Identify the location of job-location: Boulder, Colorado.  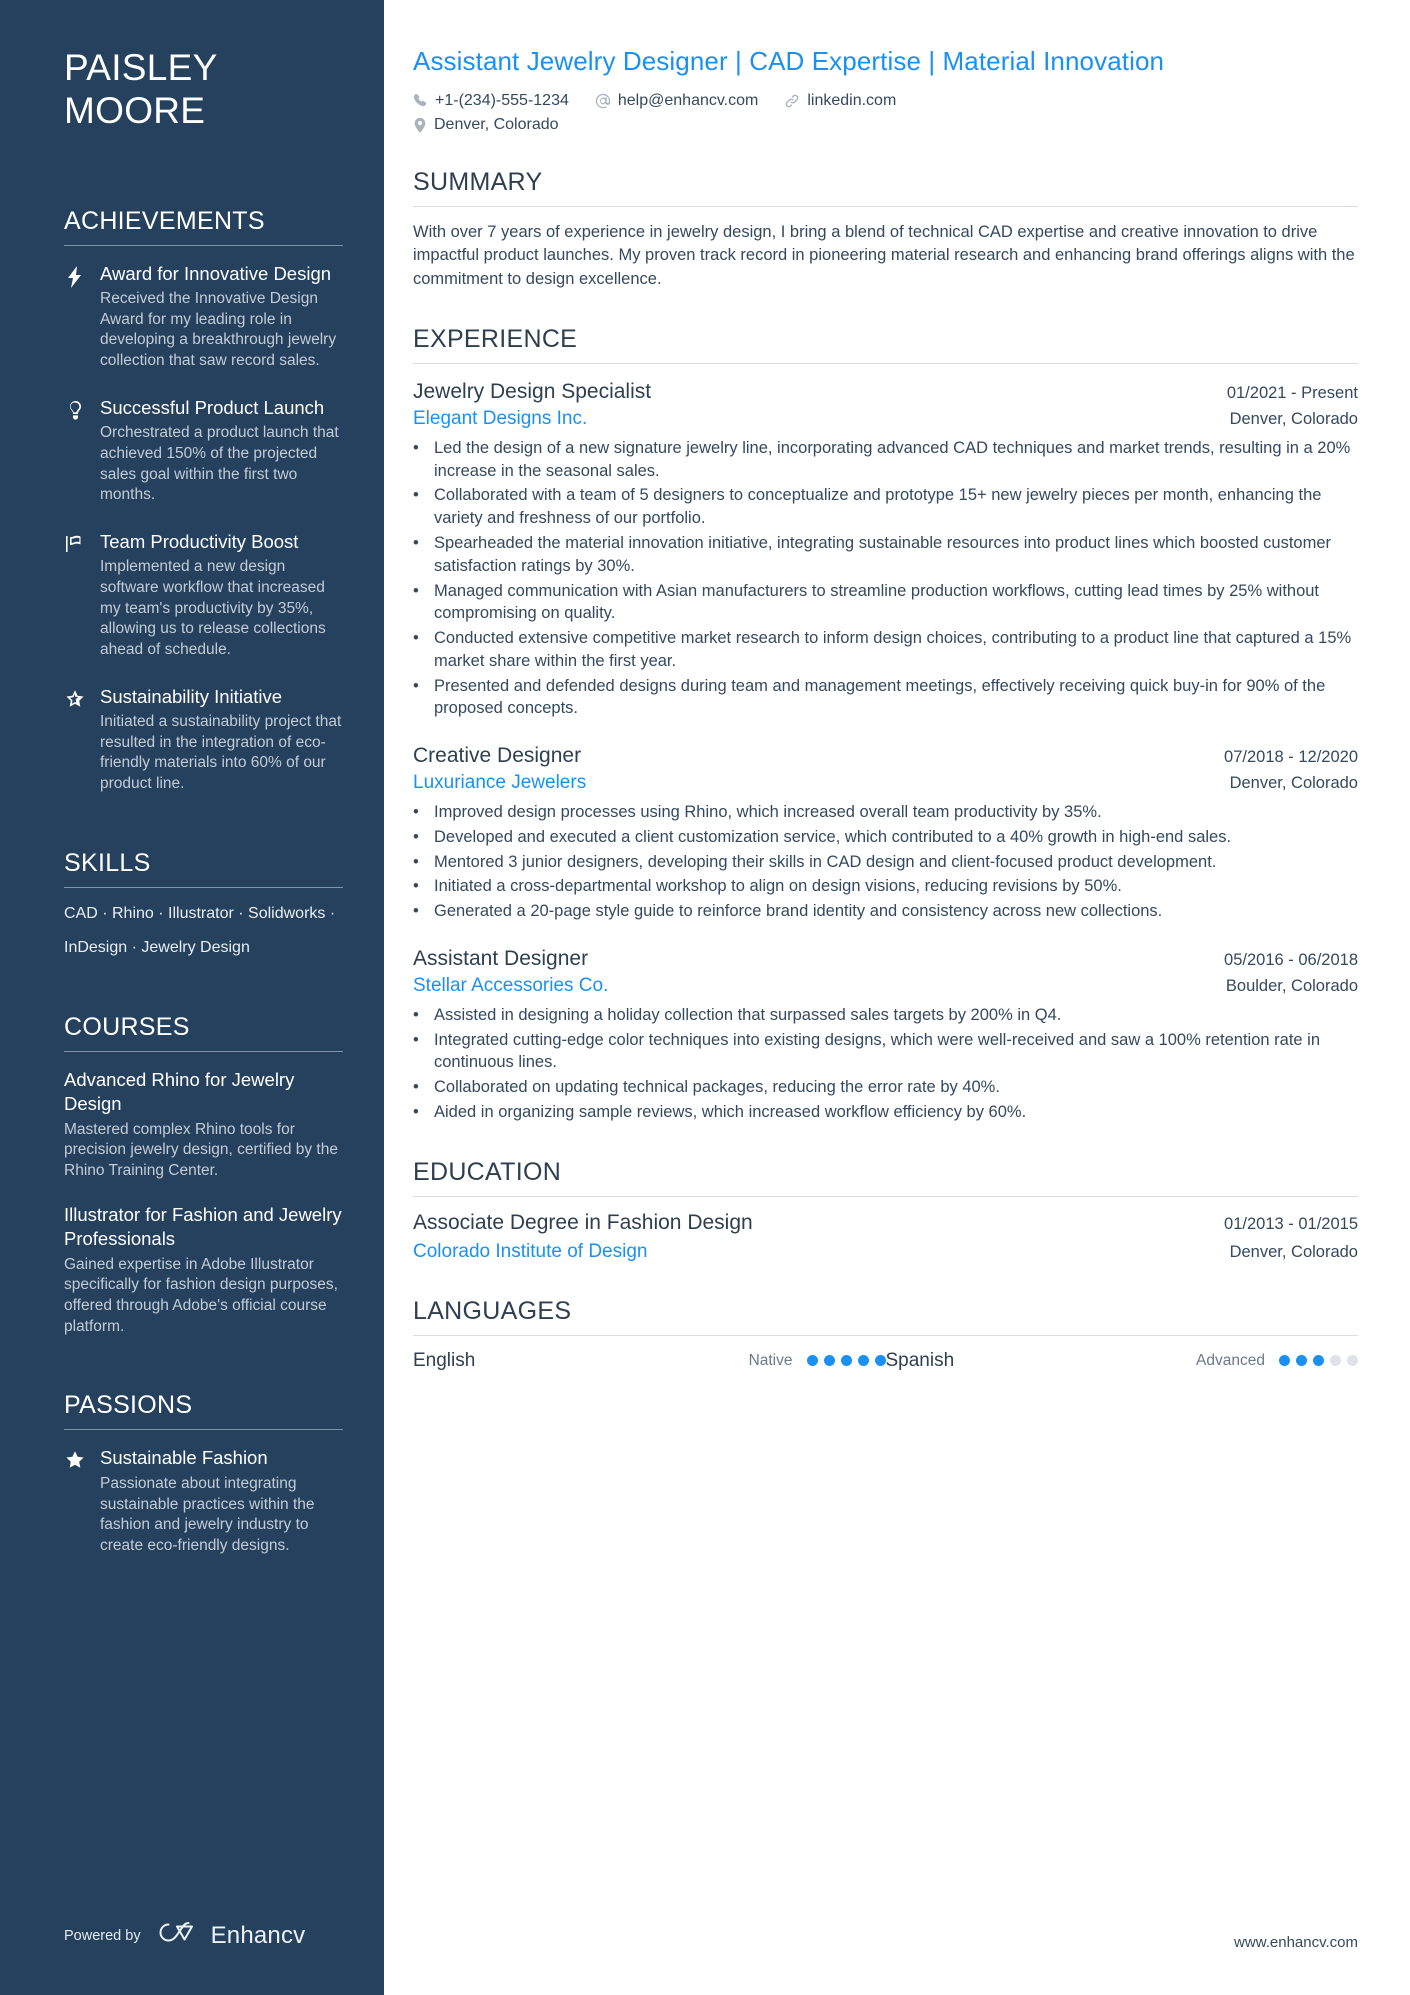
(1291, 986).